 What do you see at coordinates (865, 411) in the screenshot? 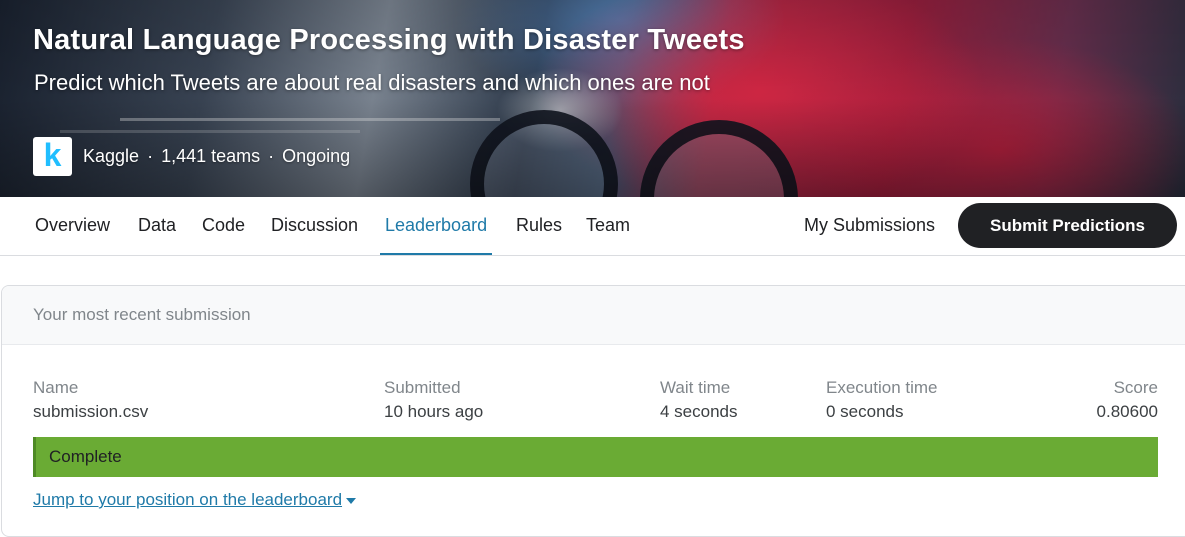
I see `execution-time-value: 0 seconds` at bounding box center [865, 411].